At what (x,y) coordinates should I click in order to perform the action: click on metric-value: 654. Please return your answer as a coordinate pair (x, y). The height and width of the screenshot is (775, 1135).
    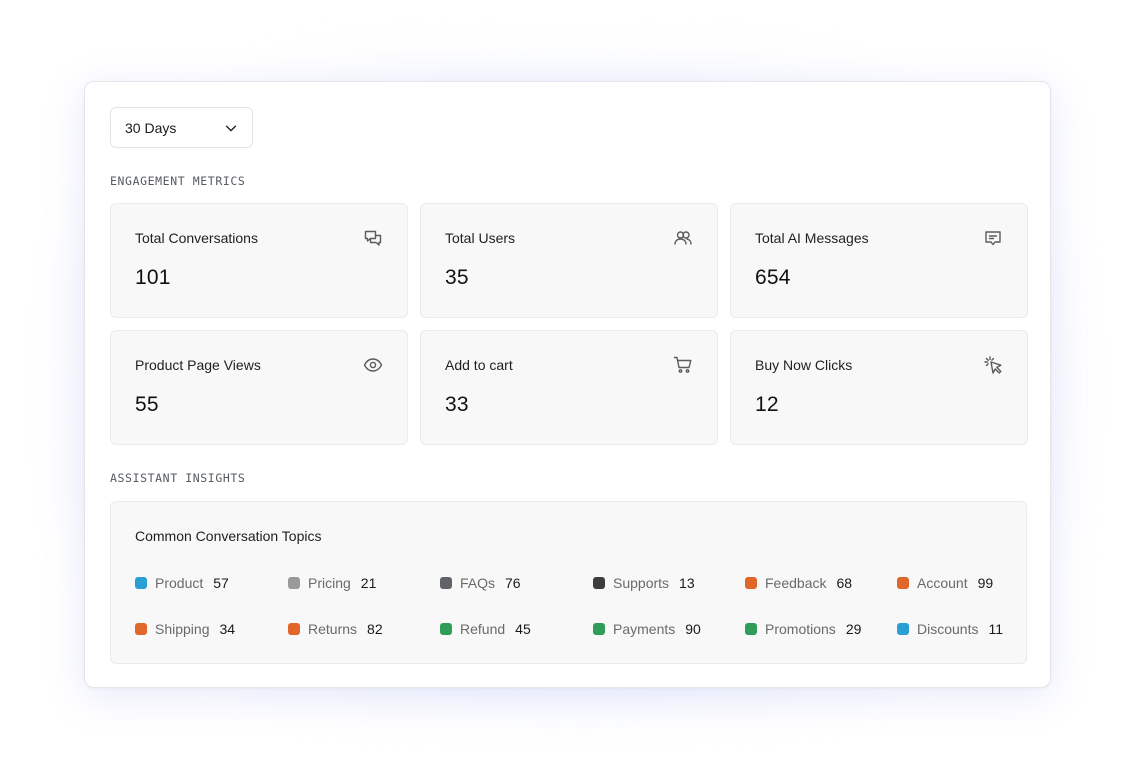
    Looking at the image, I should click on (773, 277).